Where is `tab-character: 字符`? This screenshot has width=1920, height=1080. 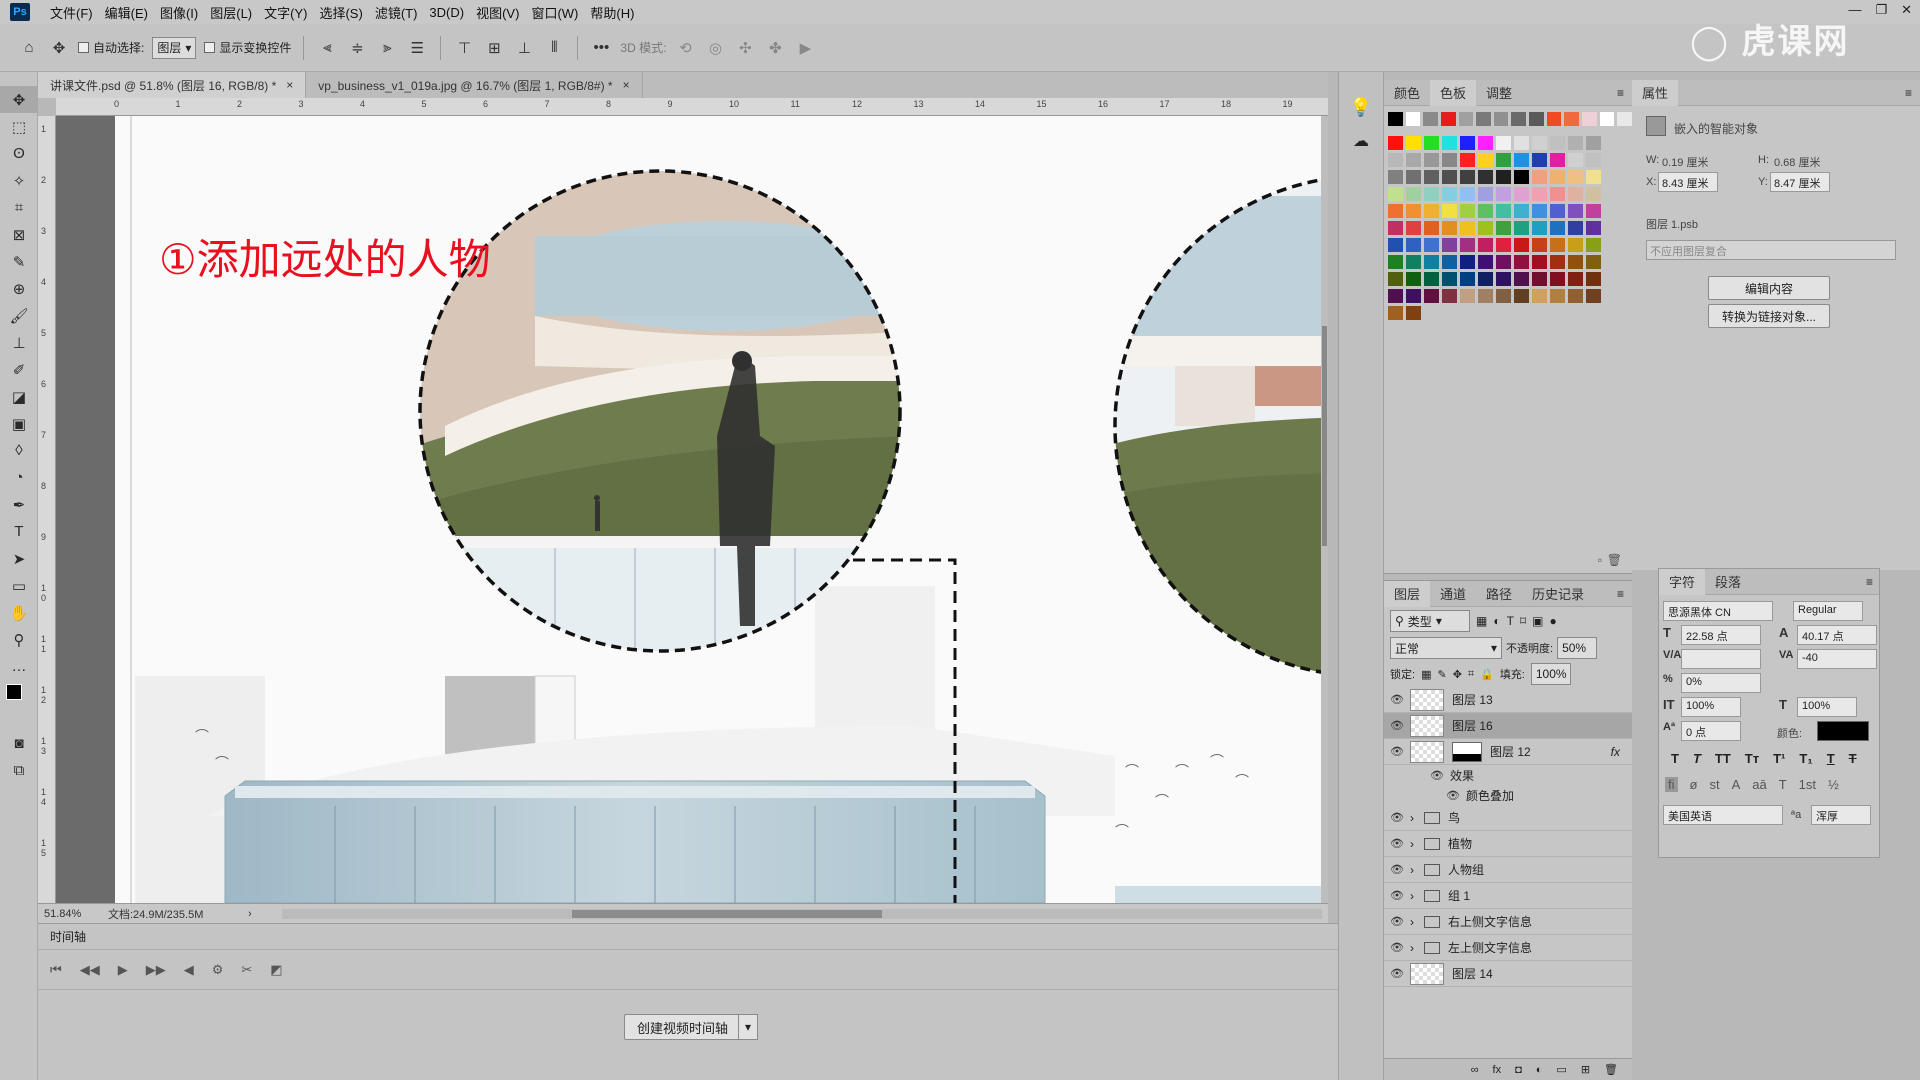 tab-character: 字符 is located at coordinates (1682, 581).